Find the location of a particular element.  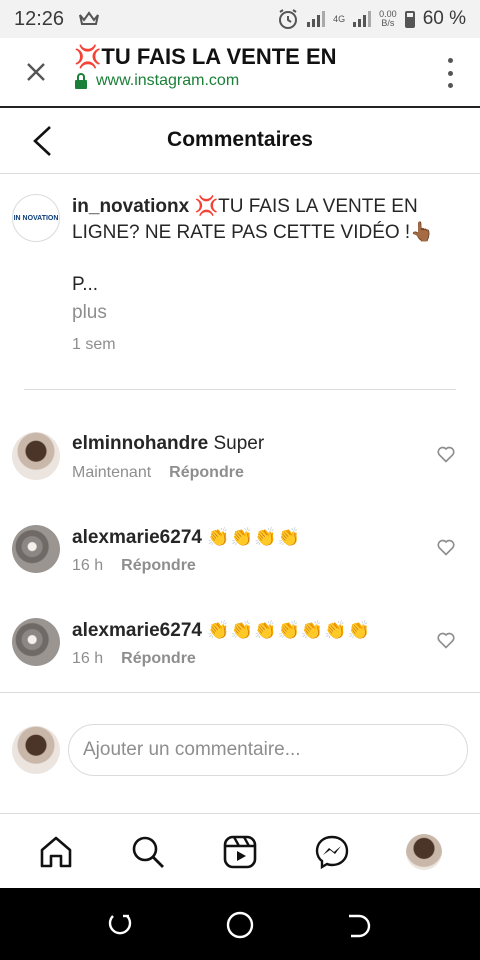

speed-unit: B/s is located at coordinates (388, 23).